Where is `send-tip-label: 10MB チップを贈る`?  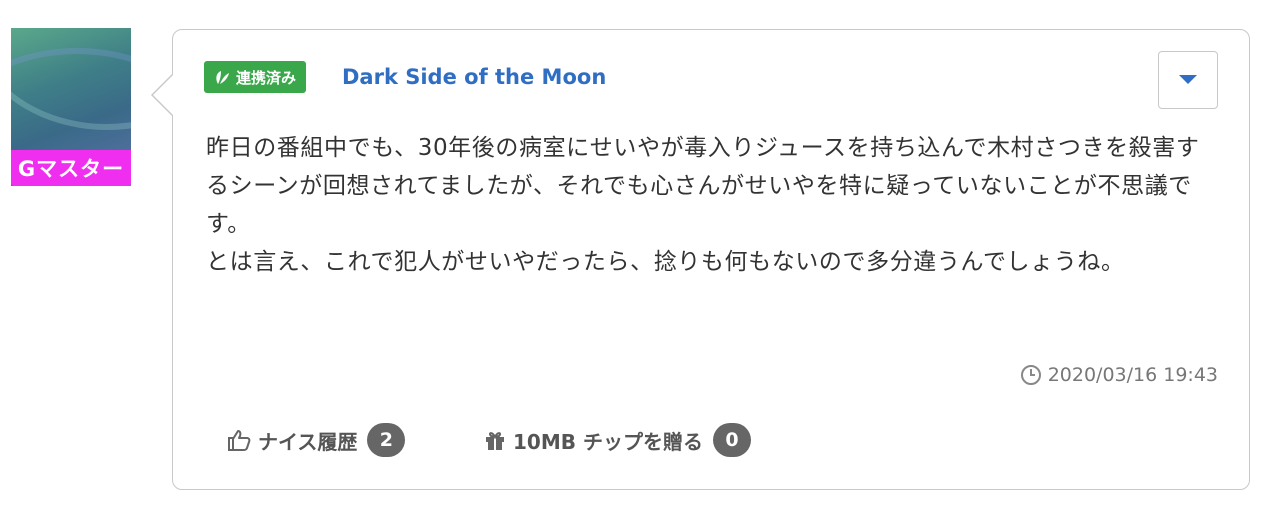 send-tip-label: 10MB チップを贈る is located at coordinates (608, 441).